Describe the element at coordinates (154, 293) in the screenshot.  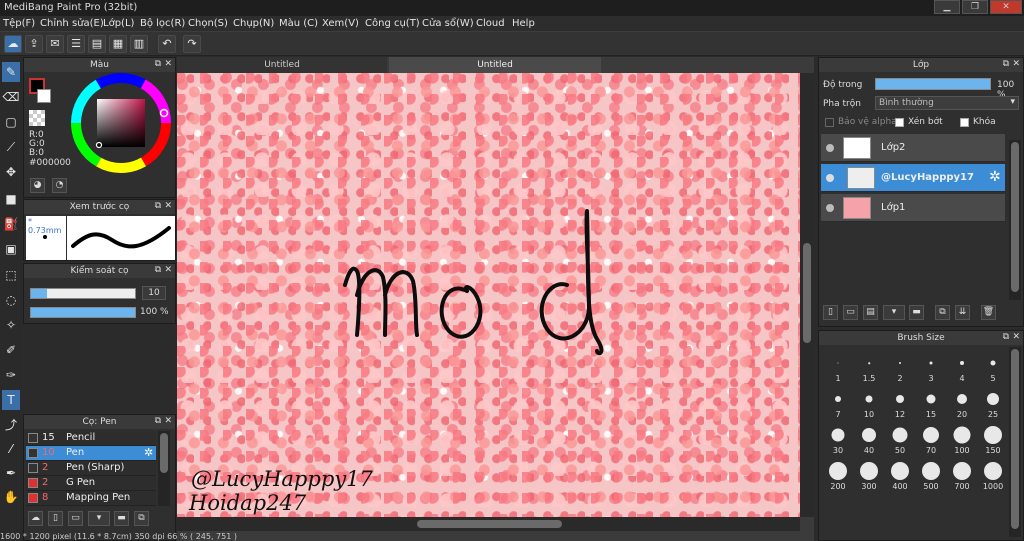
I see `brush-size-value: 10` at that location.